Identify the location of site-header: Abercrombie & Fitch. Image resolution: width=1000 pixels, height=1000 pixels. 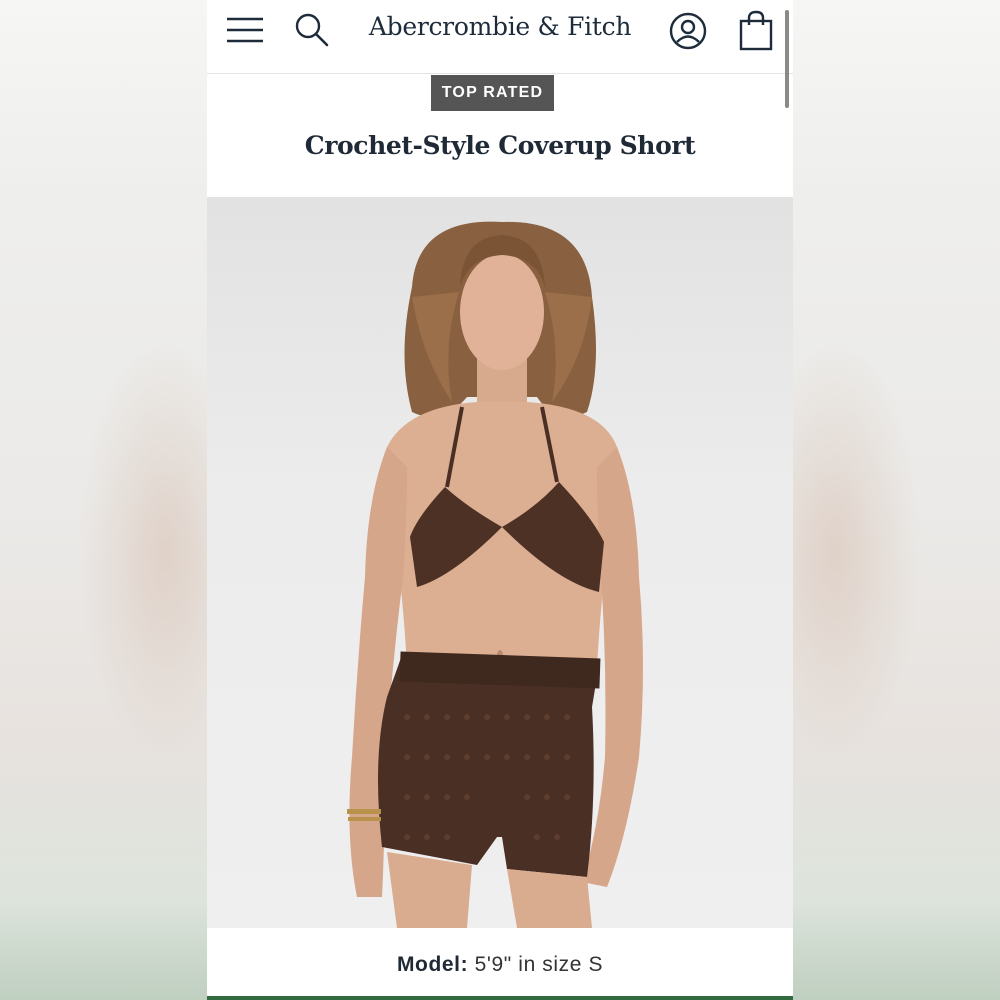
(500, 37).